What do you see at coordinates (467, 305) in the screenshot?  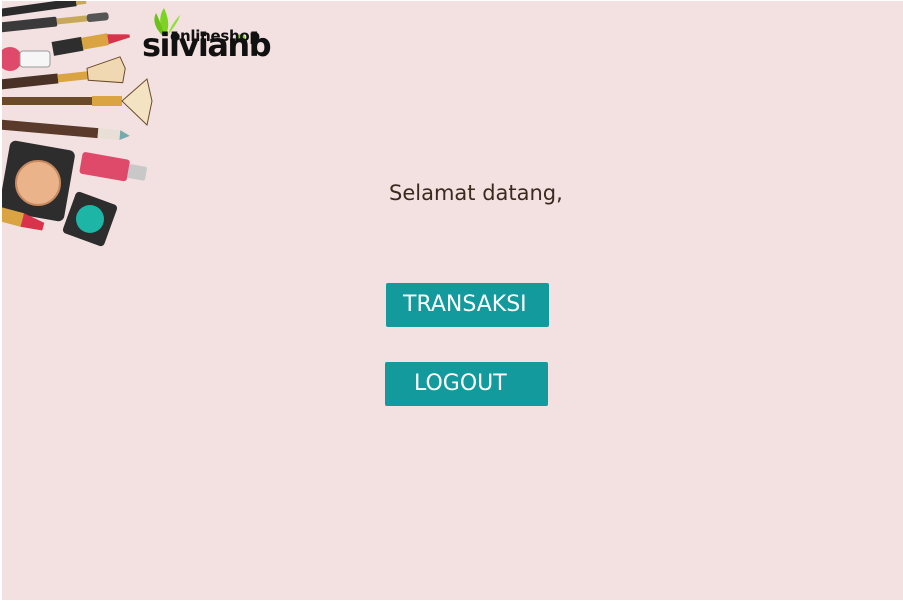 I see `transaksi-button: TRANSAKSI` at bounding box center [467, 305].